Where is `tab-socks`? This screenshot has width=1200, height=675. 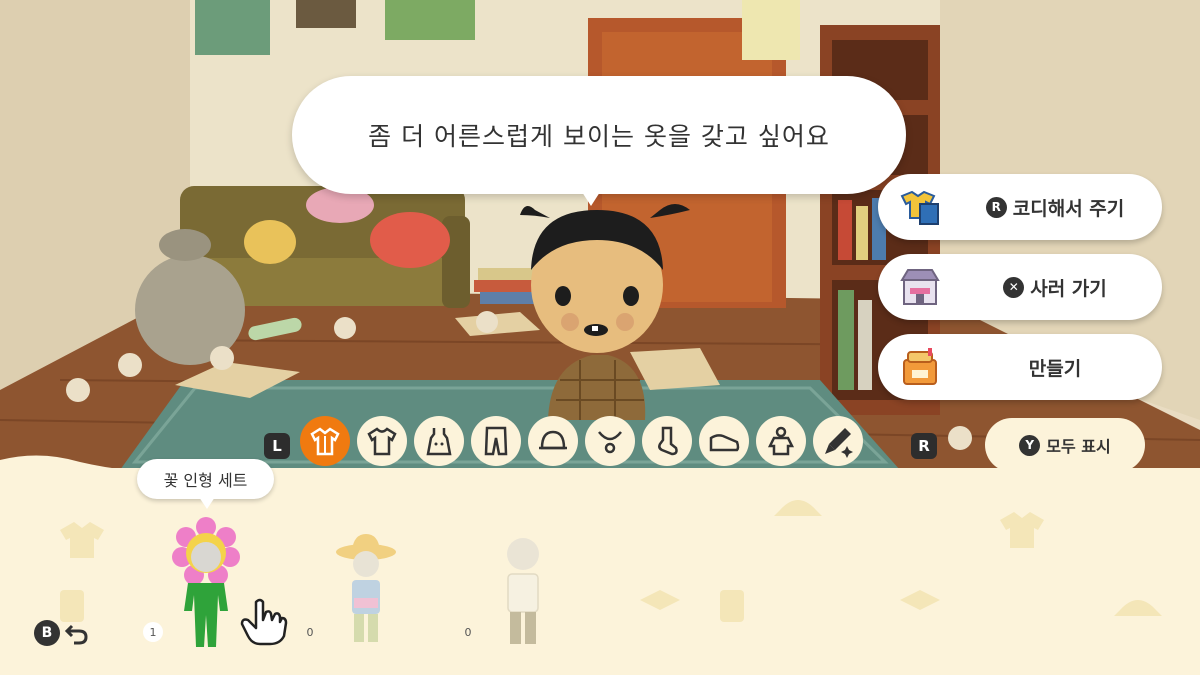 tab-socks is located at coordinates (667, 441).